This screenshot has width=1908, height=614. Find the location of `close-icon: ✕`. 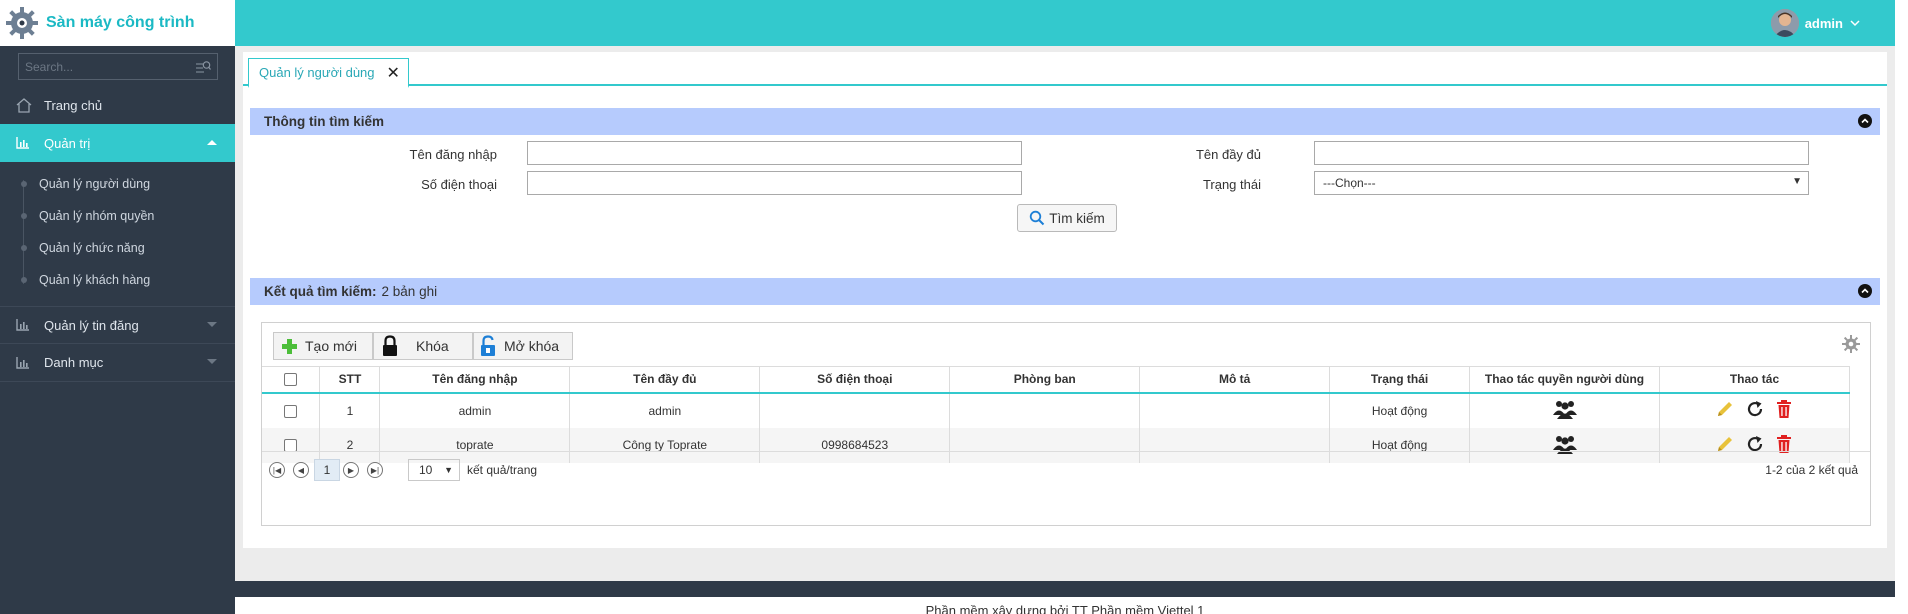

close-icon: ✕ is located at coordinates (393, 73).